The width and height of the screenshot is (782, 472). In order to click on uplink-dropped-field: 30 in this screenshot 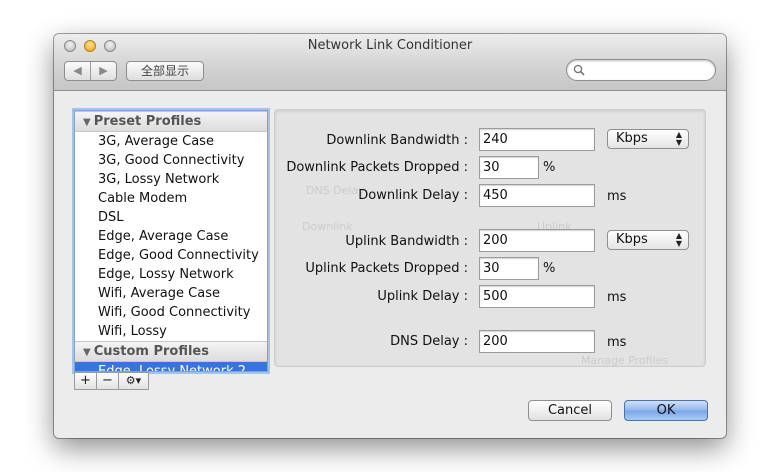, I will do `click(509, 268)`.